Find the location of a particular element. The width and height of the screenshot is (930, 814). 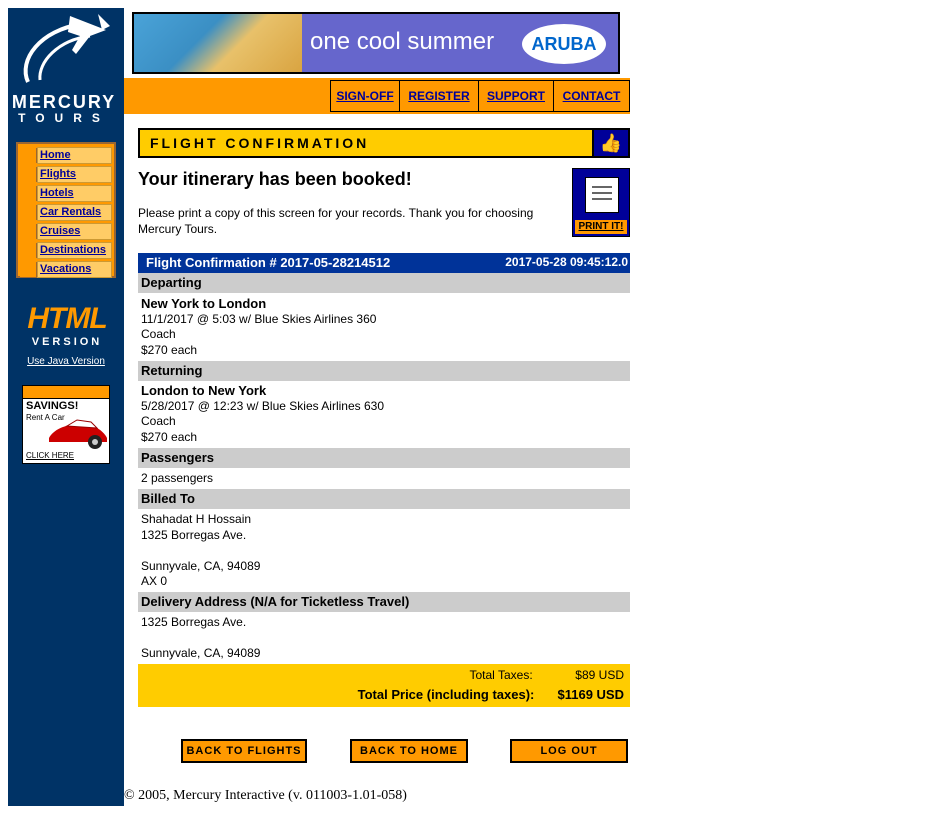

top-nav-item-contact: CONTACT is located at coordinates (591, 96).